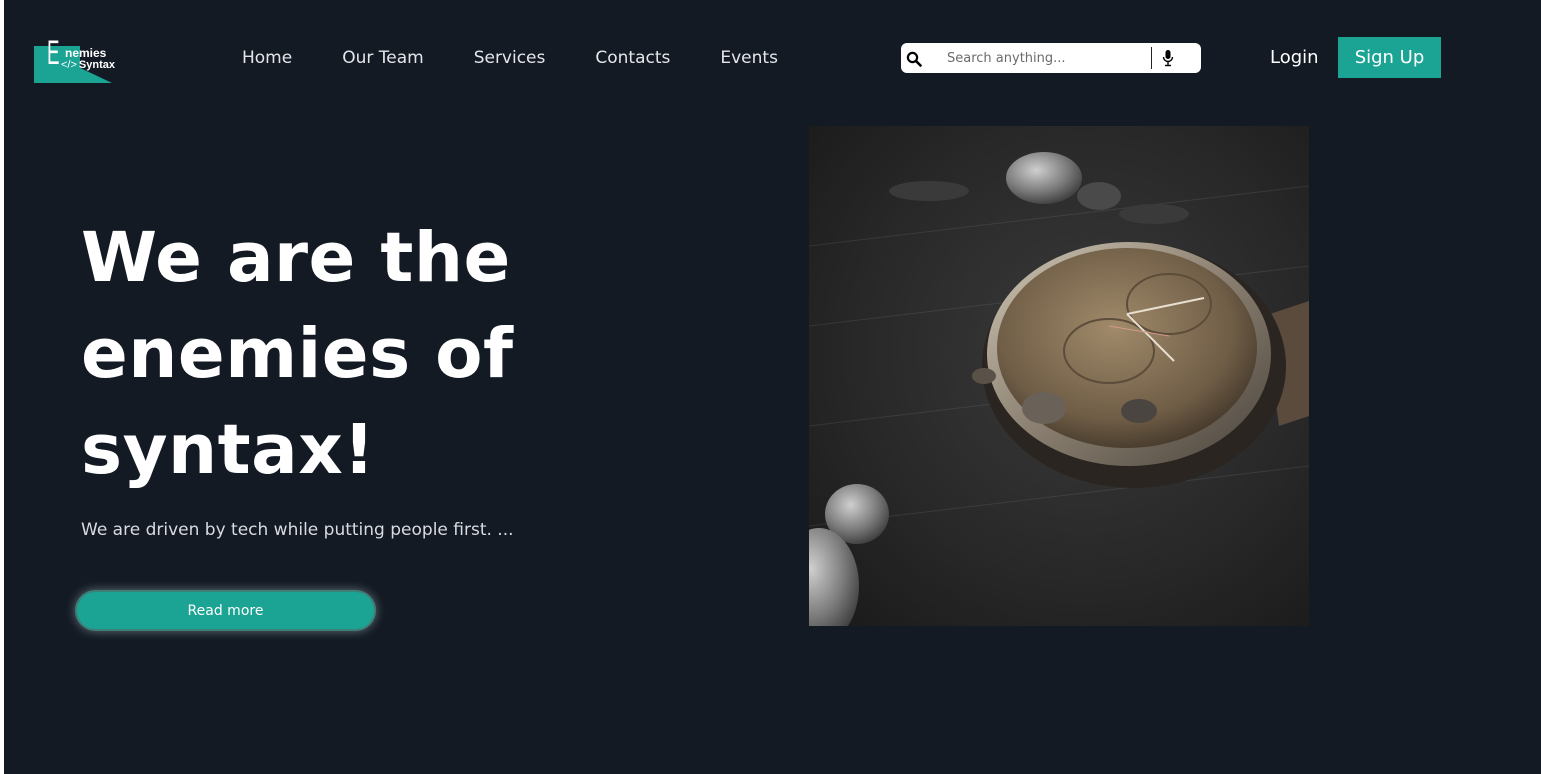 This screenshot has height=774, width=1541. I want to click on logo-letter: E, so click(53, 53).